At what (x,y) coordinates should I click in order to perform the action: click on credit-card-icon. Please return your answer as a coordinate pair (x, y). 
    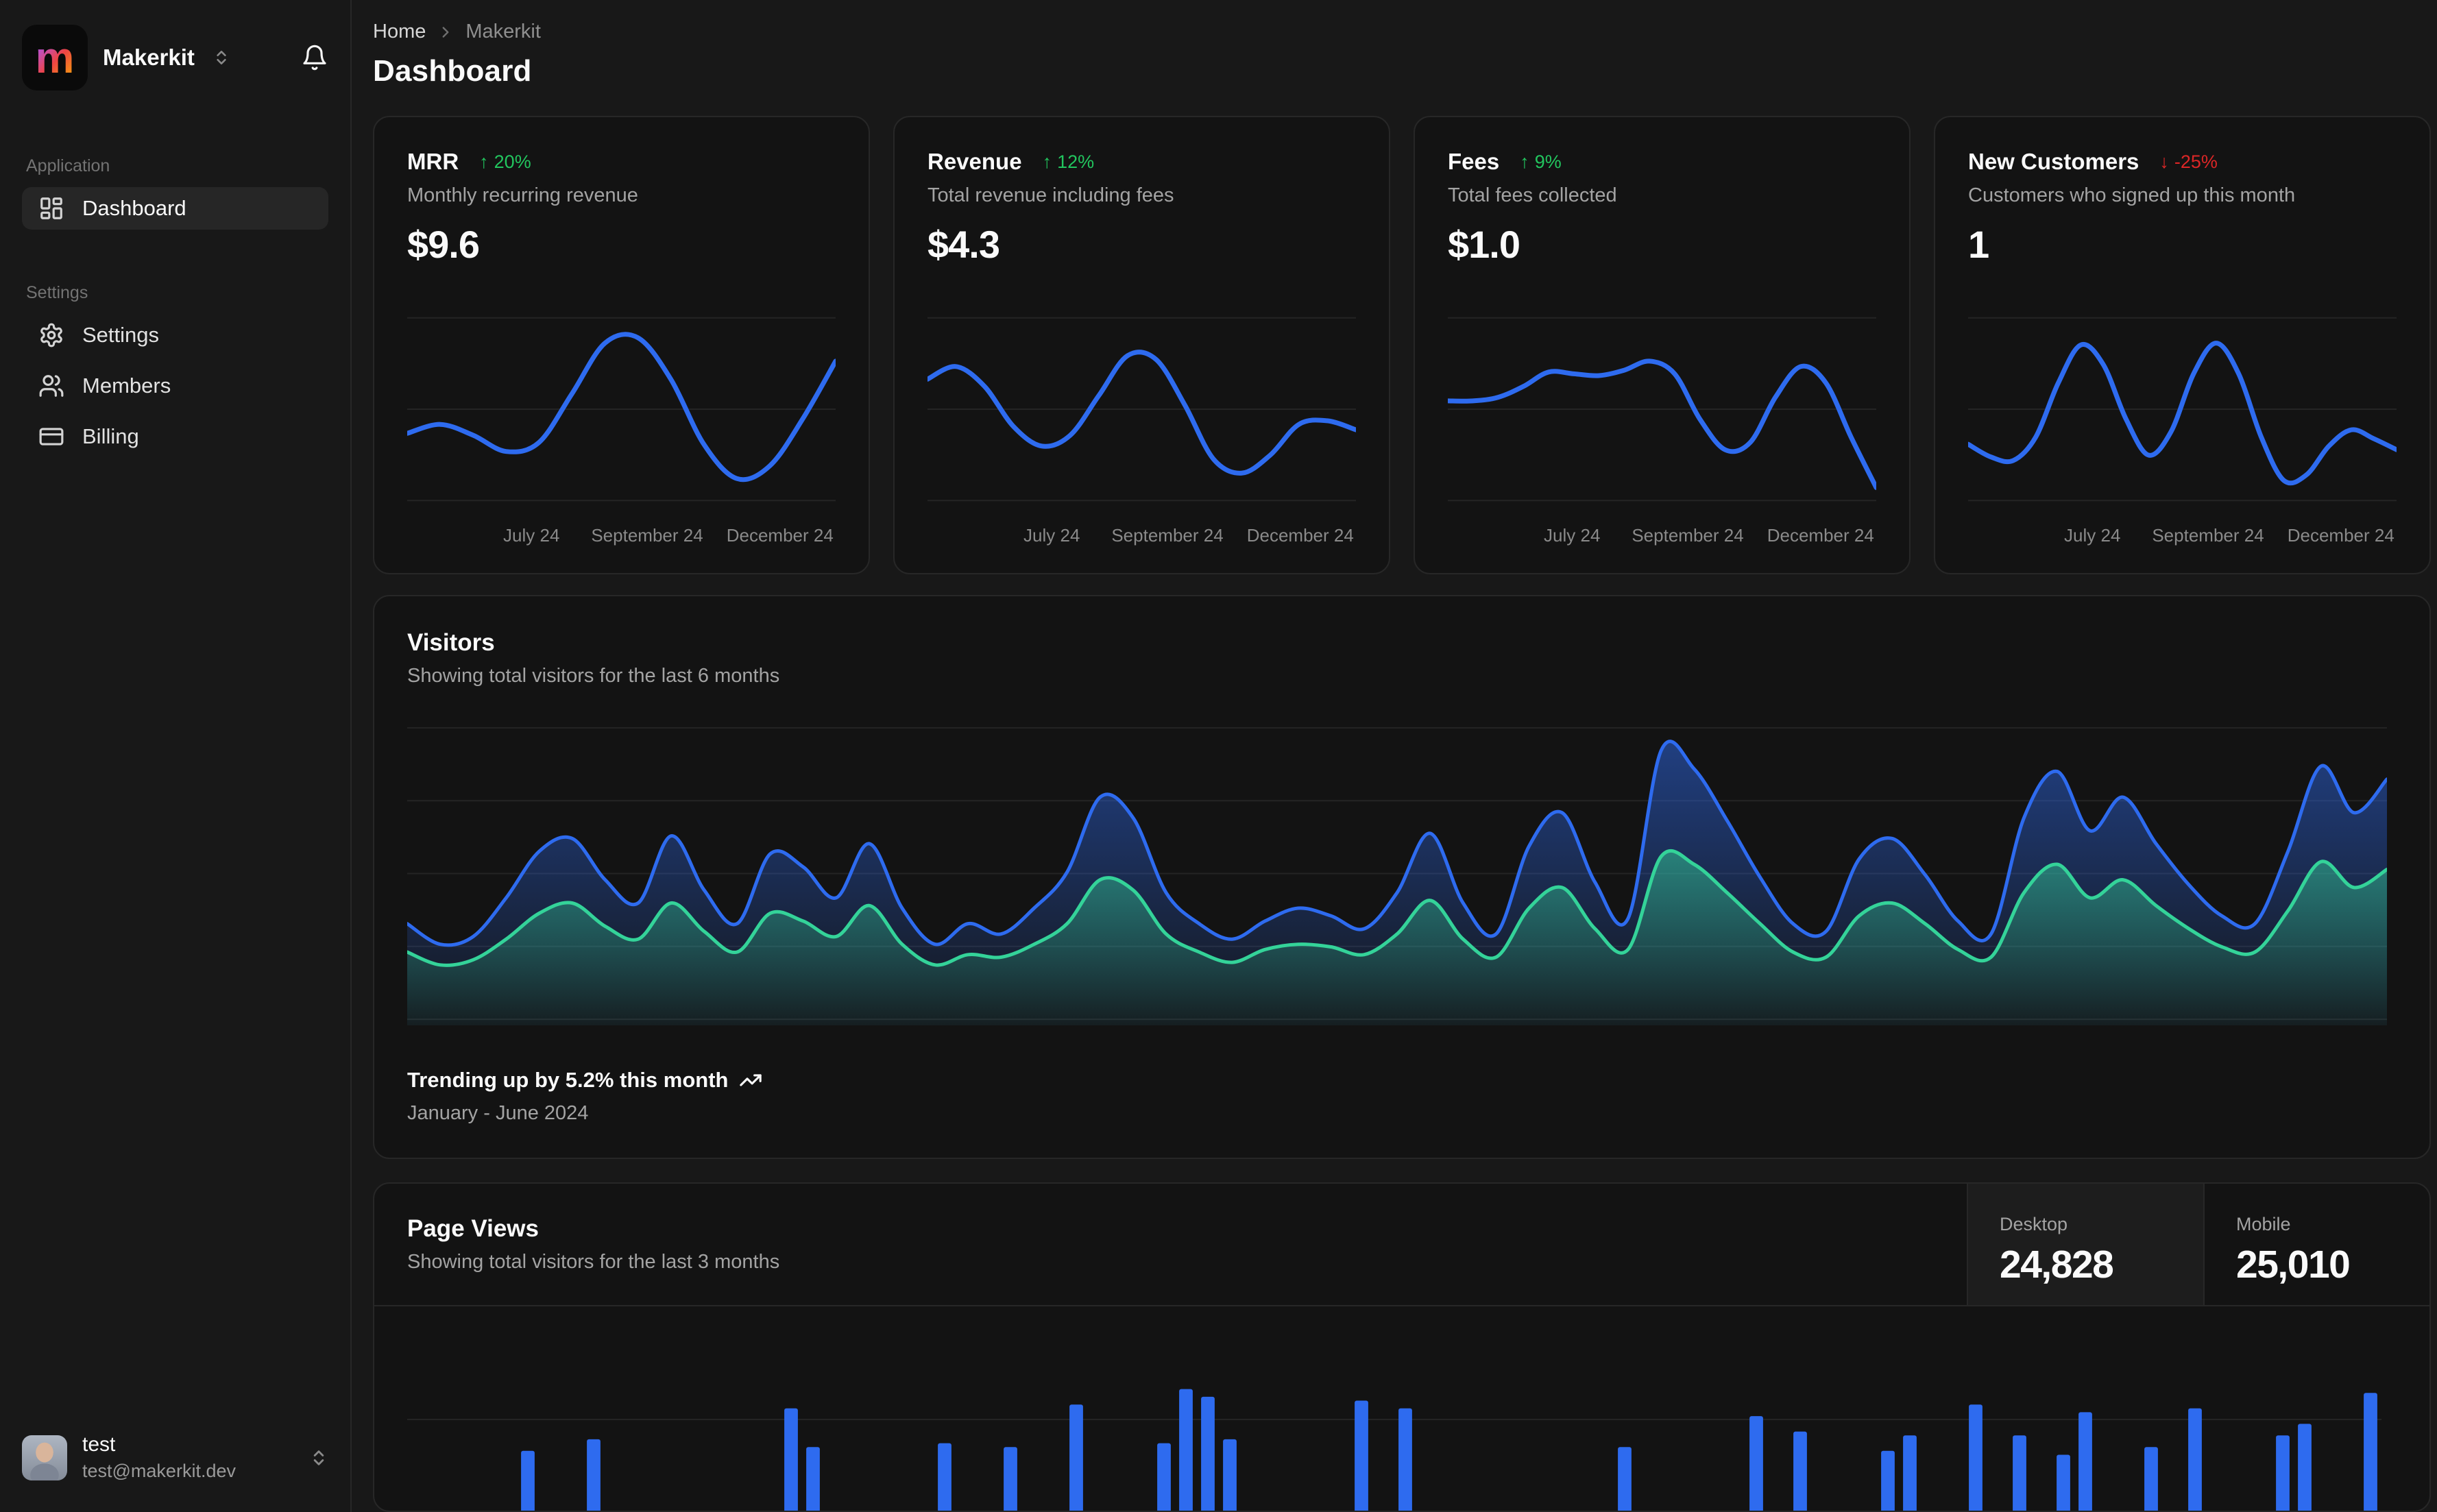
    Looking at the image, I should click on (51, 437).